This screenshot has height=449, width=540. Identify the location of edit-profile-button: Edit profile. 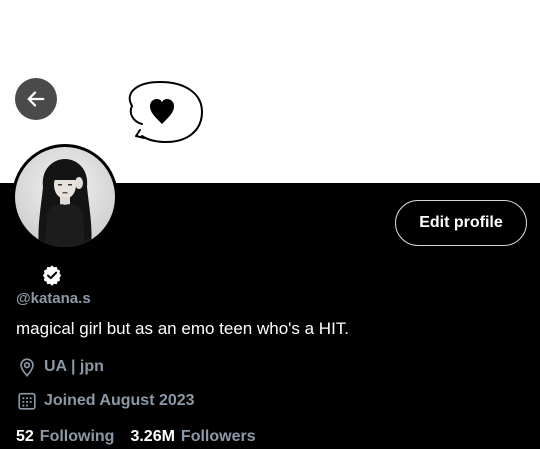
(461, 223).